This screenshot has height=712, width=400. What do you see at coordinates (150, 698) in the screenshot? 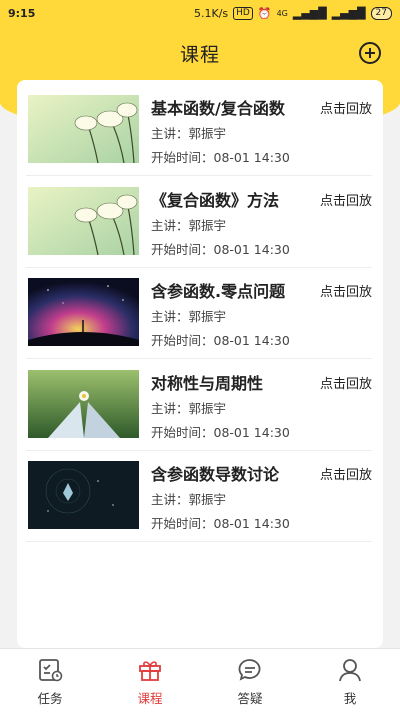
I see `tab-label-course: 课程` at bounding box center [150, 698].